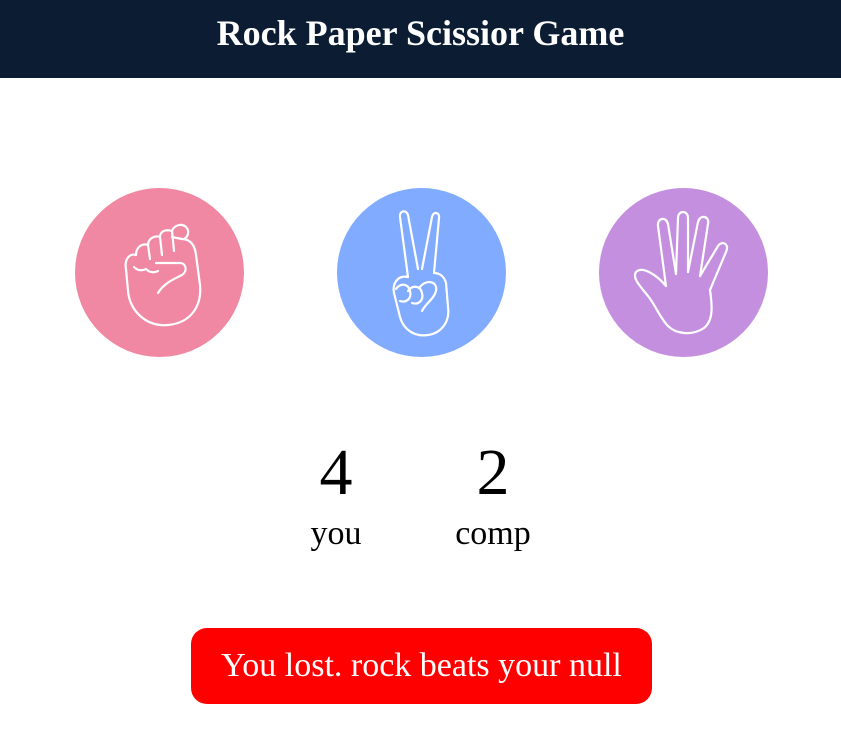 This screenshot has width=841, height=743. What do you see at coordinates (680, 272) in the screenshot?
I see `paper-hand-icon` at bounding box center [680, 272].